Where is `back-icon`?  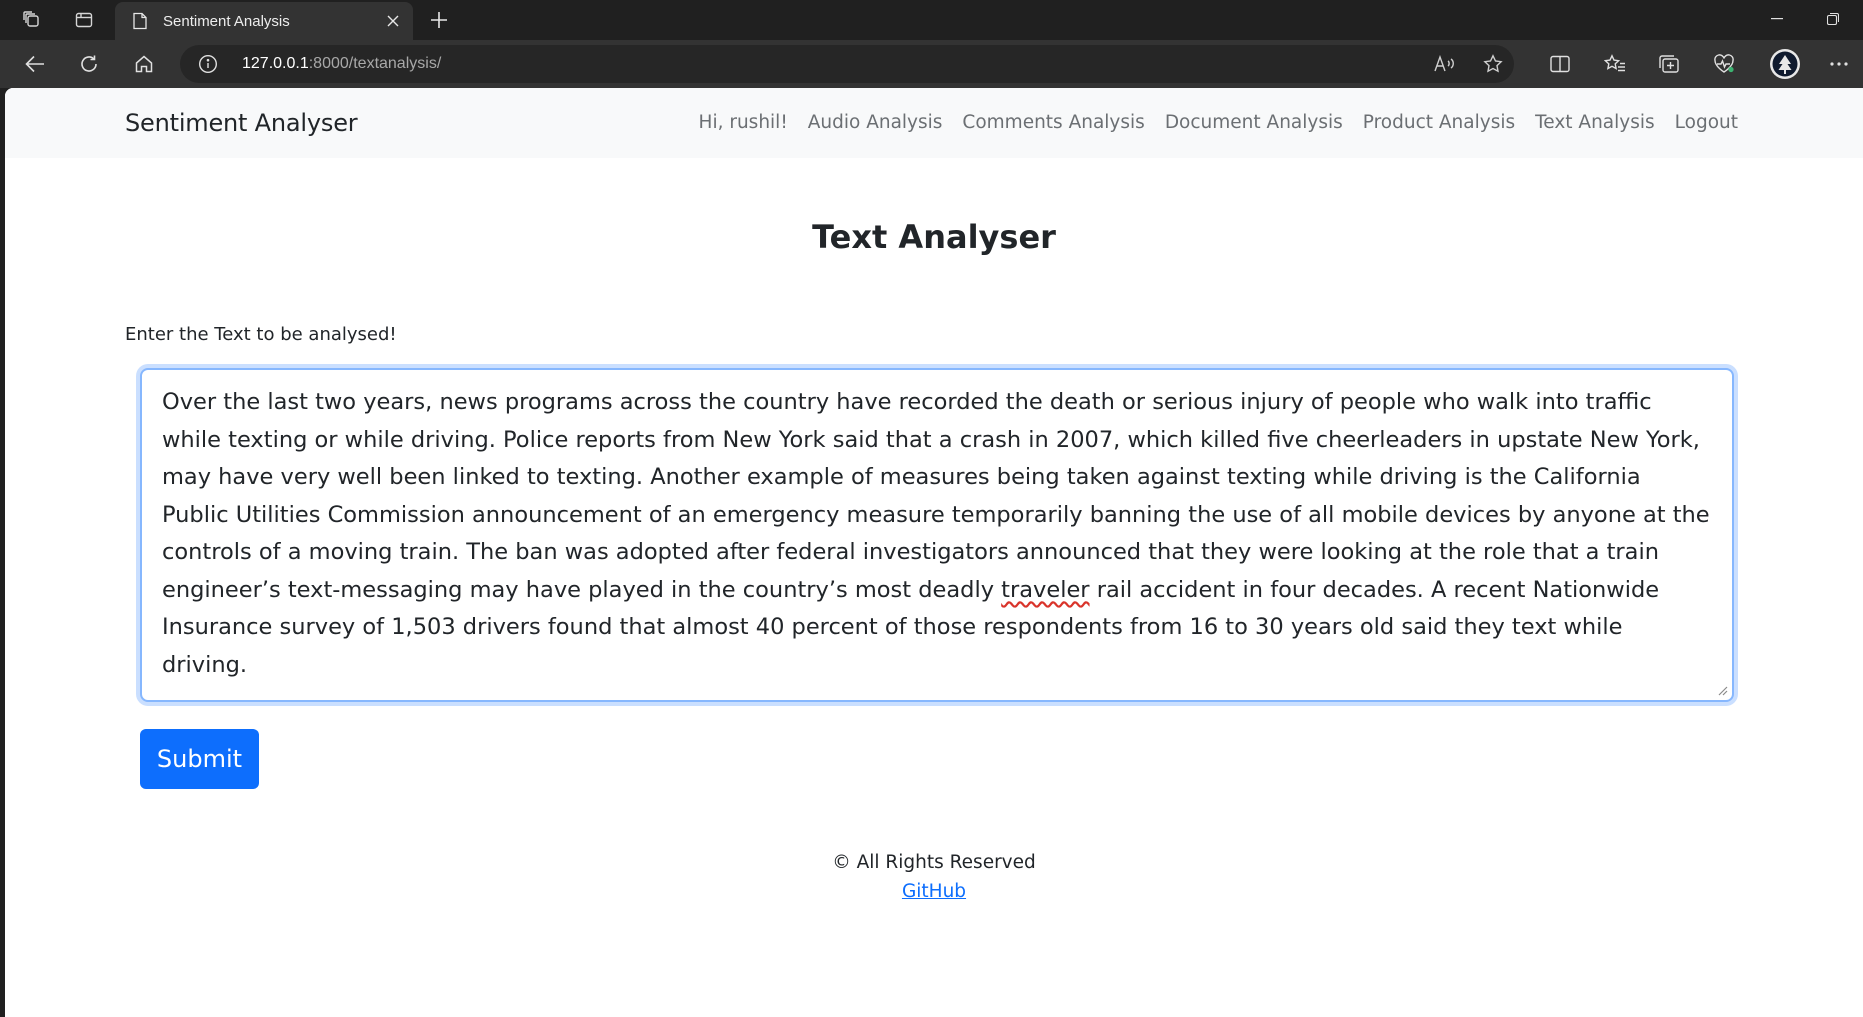
back-icon is located at coordinates (35, 64).